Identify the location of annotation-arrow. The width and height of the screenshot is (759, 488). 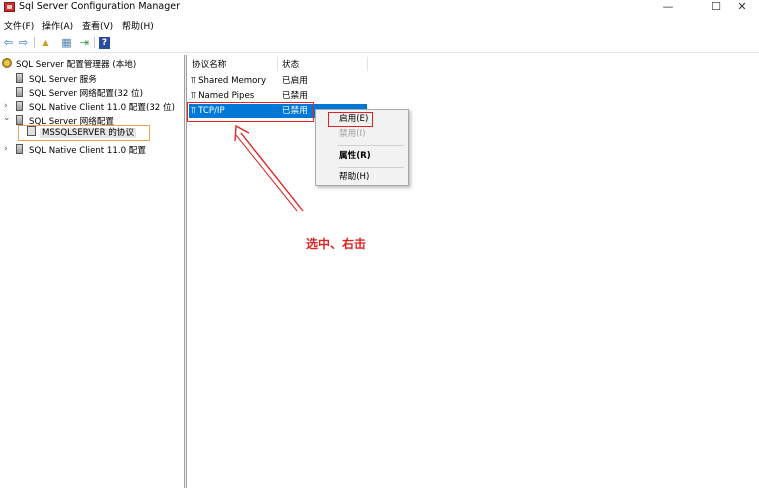
(269, 168).